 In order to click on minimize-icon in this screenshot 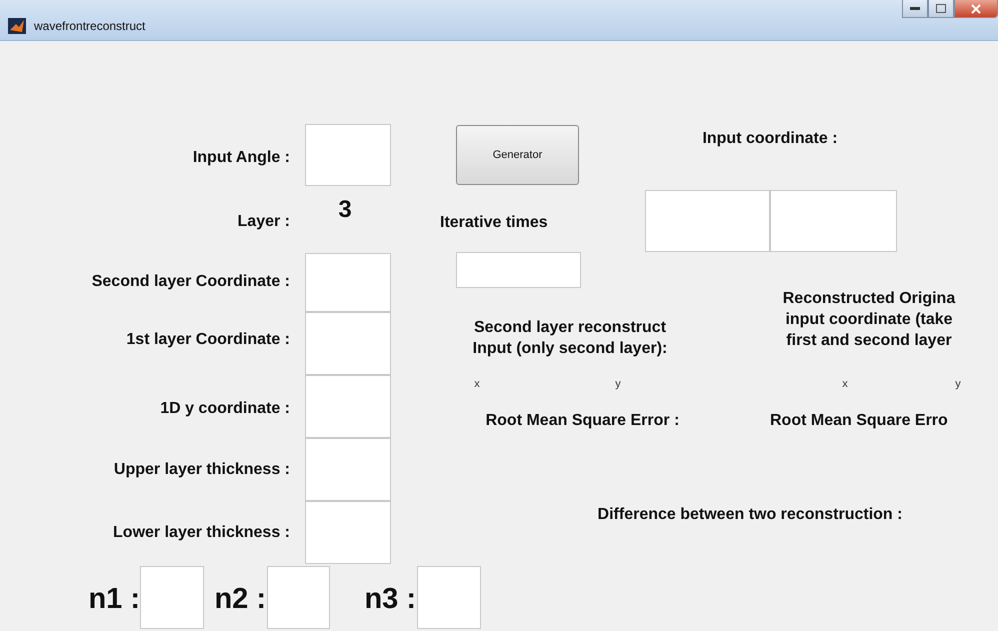, I will do `click(915, 8)`.